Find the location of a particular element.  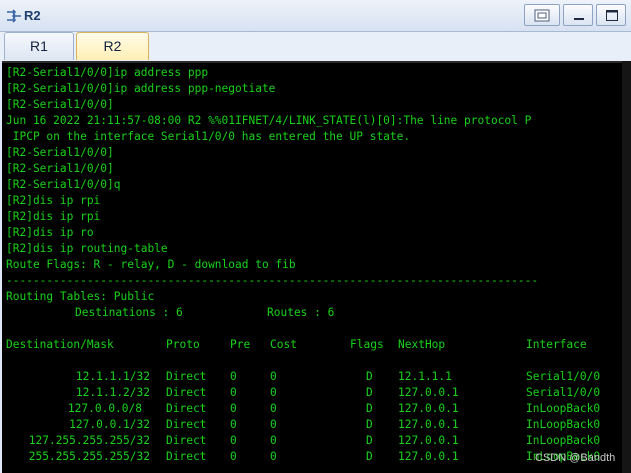

console-line: [R2-Serial1/0/0]ip address ppp-negotiate is located at coordinates (141, 88).